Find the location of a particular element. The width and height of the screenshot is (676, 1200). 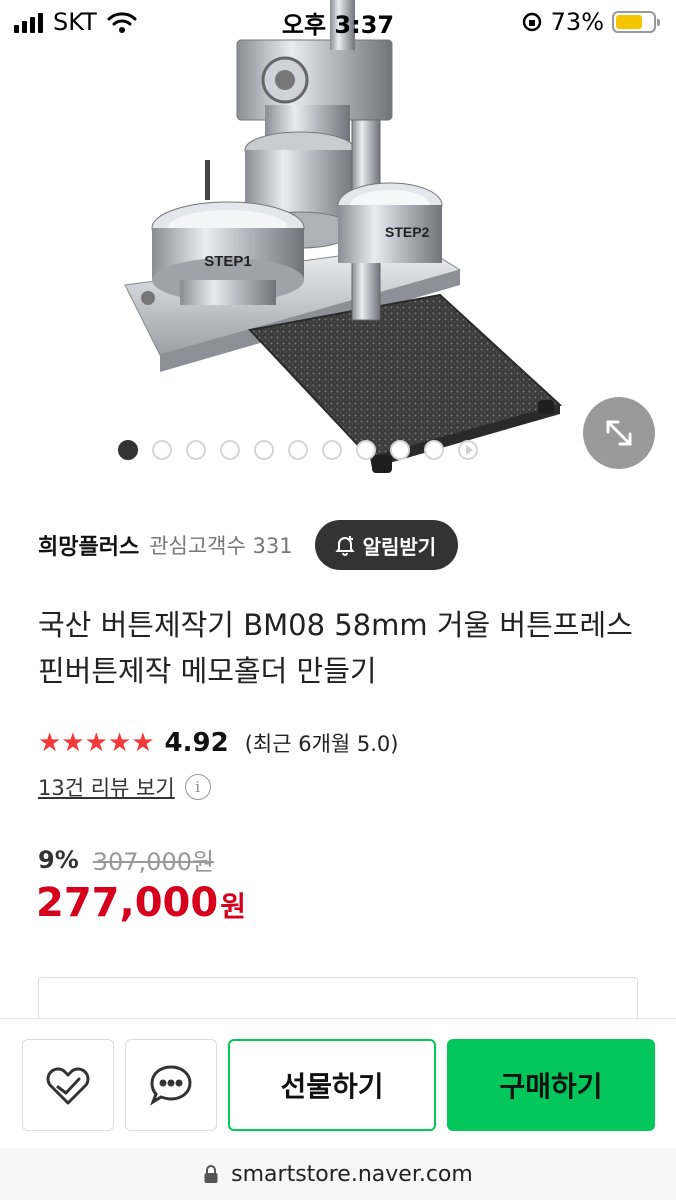

rating-summary: ★★★★★ 4.92 (최근 6개월 5.0) is located at coordinates (218, 743).